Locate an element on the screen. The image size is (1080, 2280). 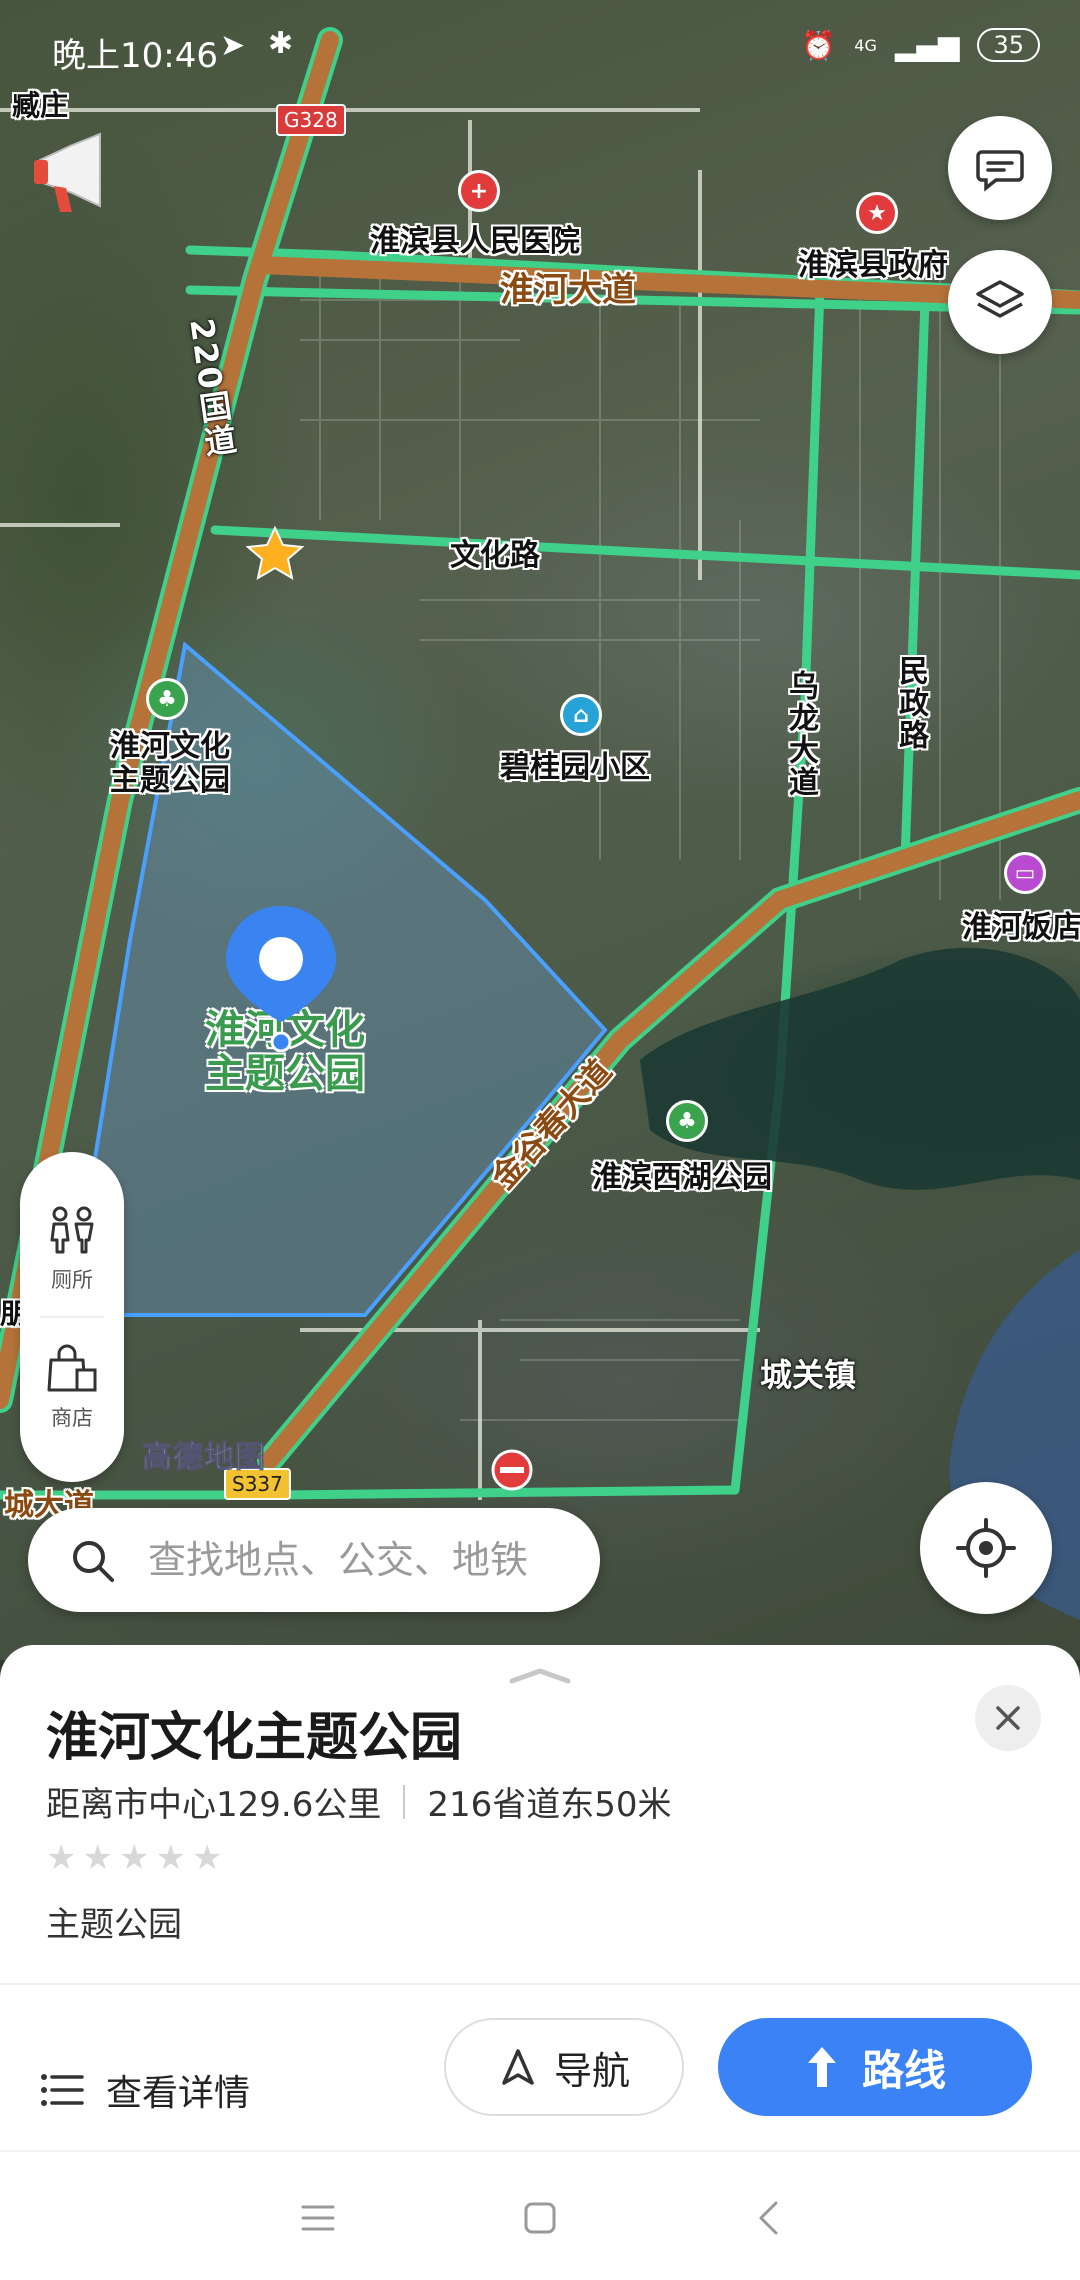
place-label-biguiyuan: 碧桂园小区 is located at coordinates (575, 764).